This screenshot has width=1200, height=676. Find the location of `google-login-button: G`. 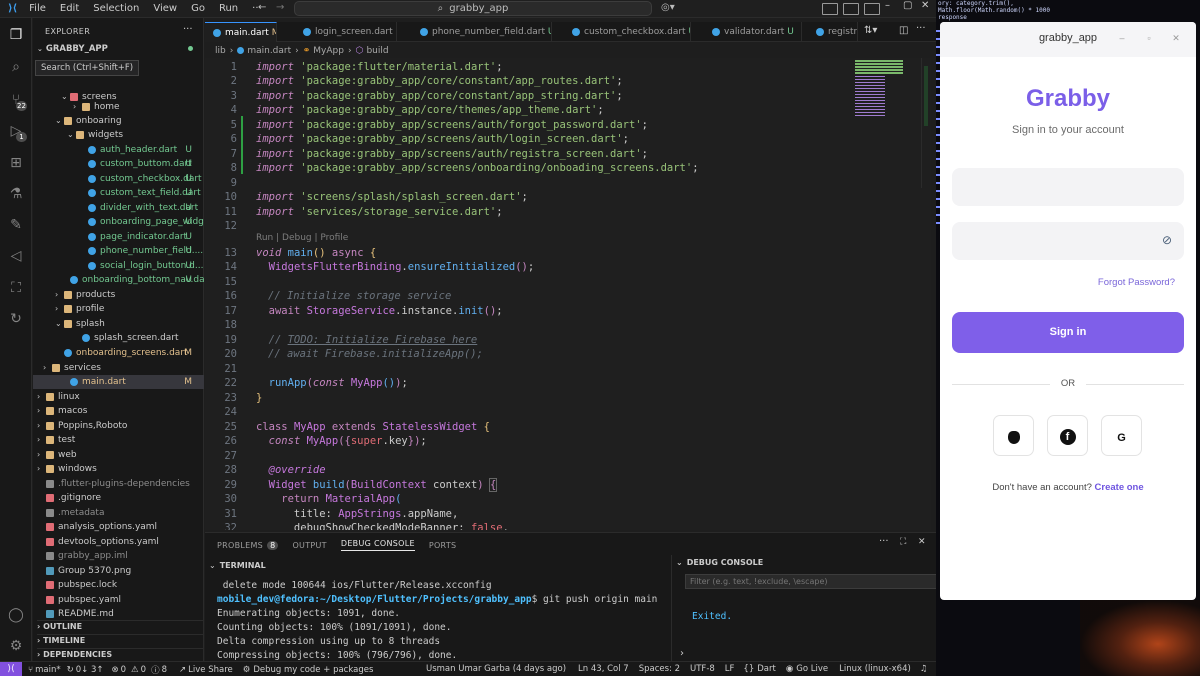

google-login-button: G is located at coordinates (1121, 435).